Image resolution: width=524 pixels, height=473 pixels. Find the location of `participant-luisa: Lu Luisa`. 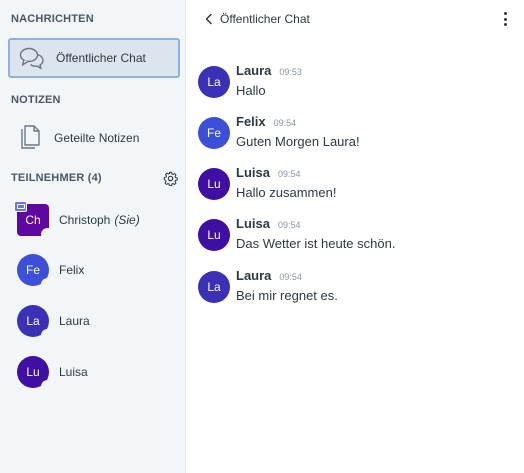

participant-luisa: Lu Luisa is located at coordinates (52, 374).